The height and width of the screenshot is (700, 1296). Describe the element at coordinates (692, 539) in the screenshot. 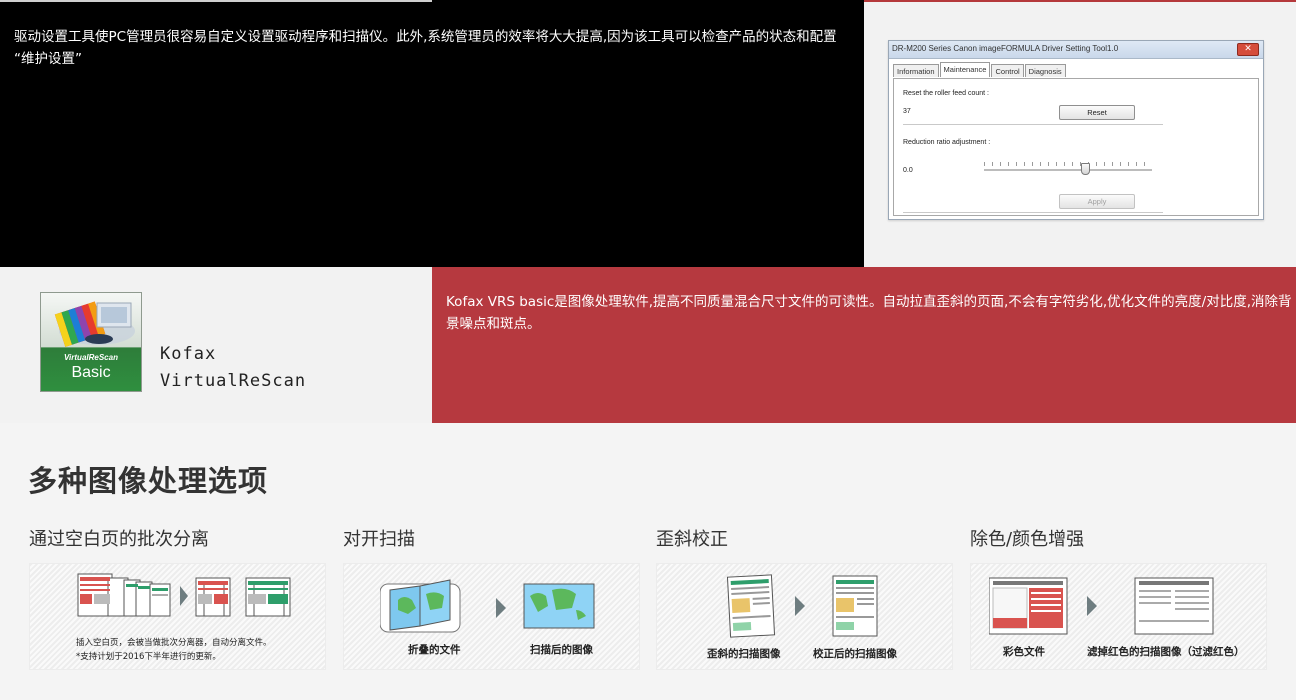

I see `feature-title: 歪斜校正` at that location.